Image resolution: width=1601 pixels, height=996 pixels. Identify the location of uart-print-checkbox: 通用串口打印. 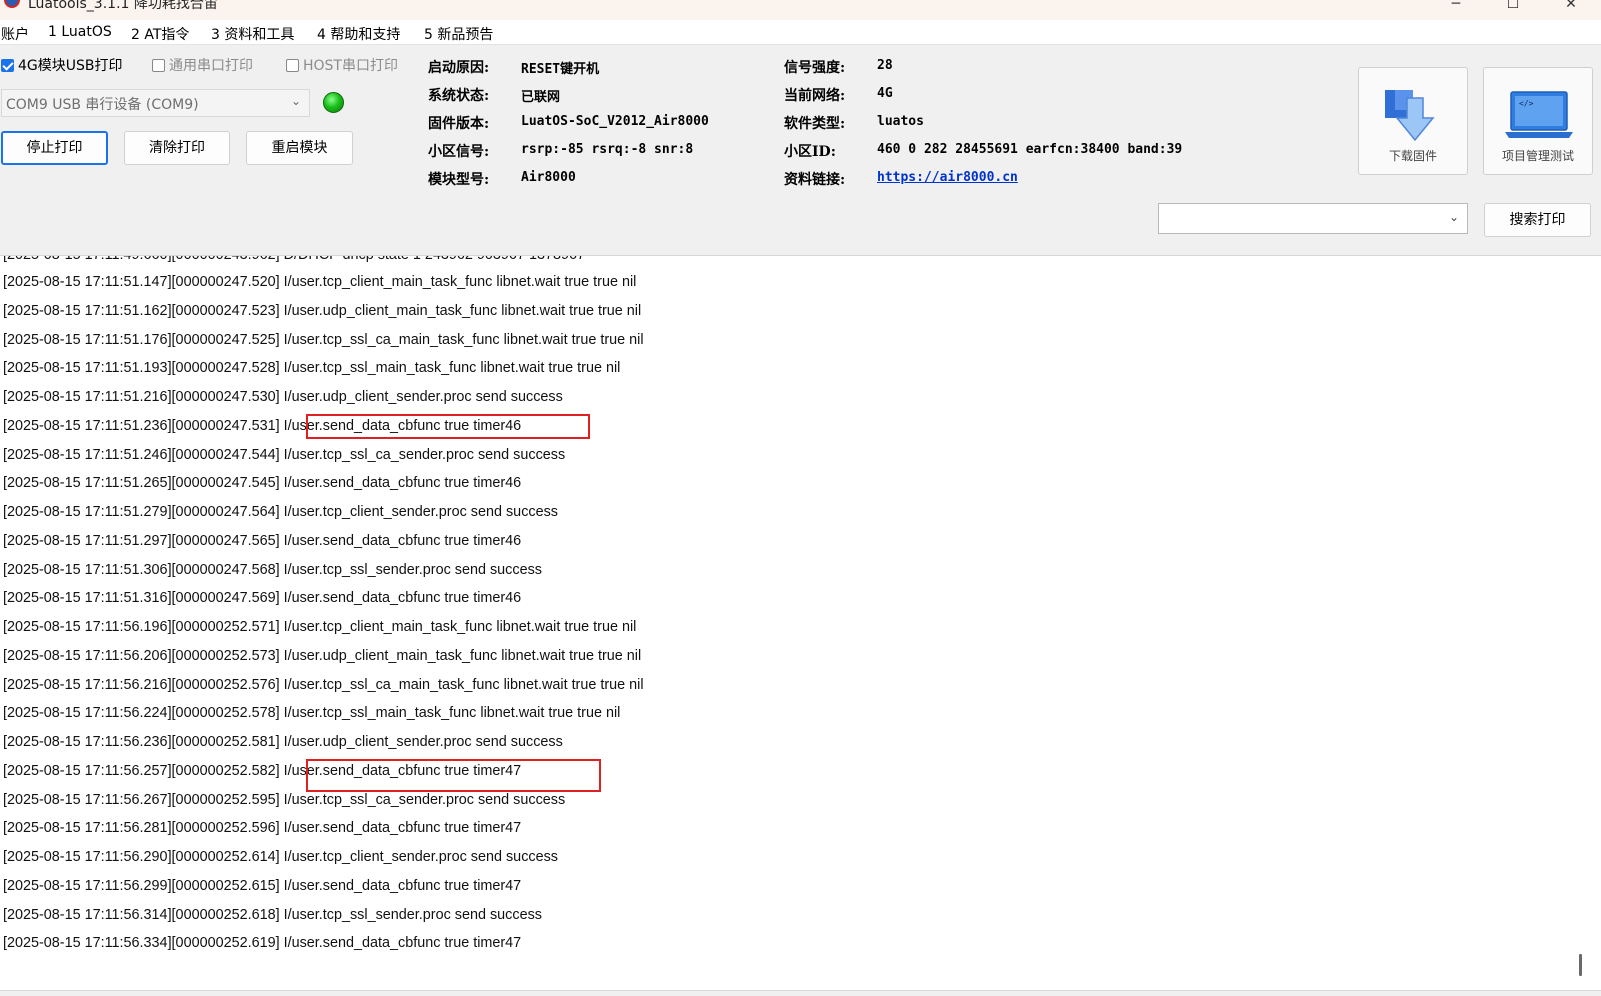
(202, 65).